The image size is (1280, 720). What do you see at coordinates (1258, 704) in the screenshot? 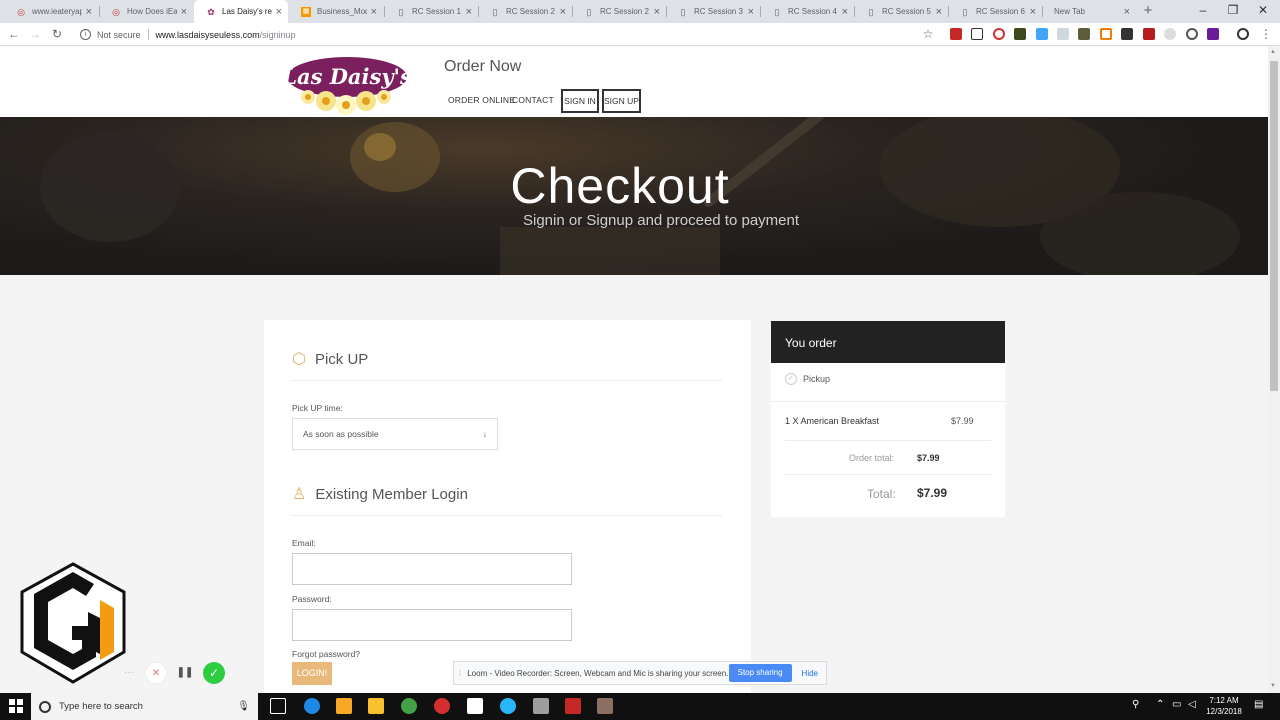
I see `notifications-icon: ▤` at bounding box center [1258, 704].